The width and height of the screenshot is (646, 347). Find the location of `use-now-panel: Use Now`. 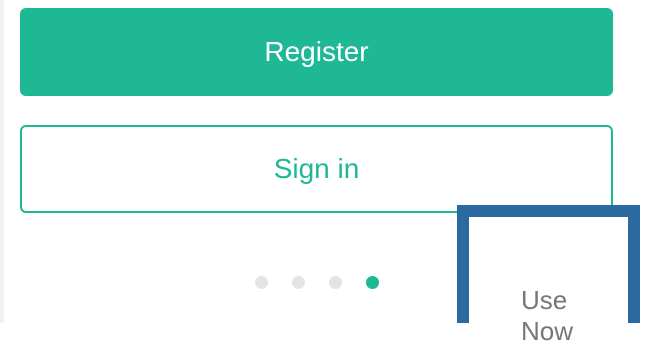

use-now-panel: Use Now is located at coordinates (548, 287).